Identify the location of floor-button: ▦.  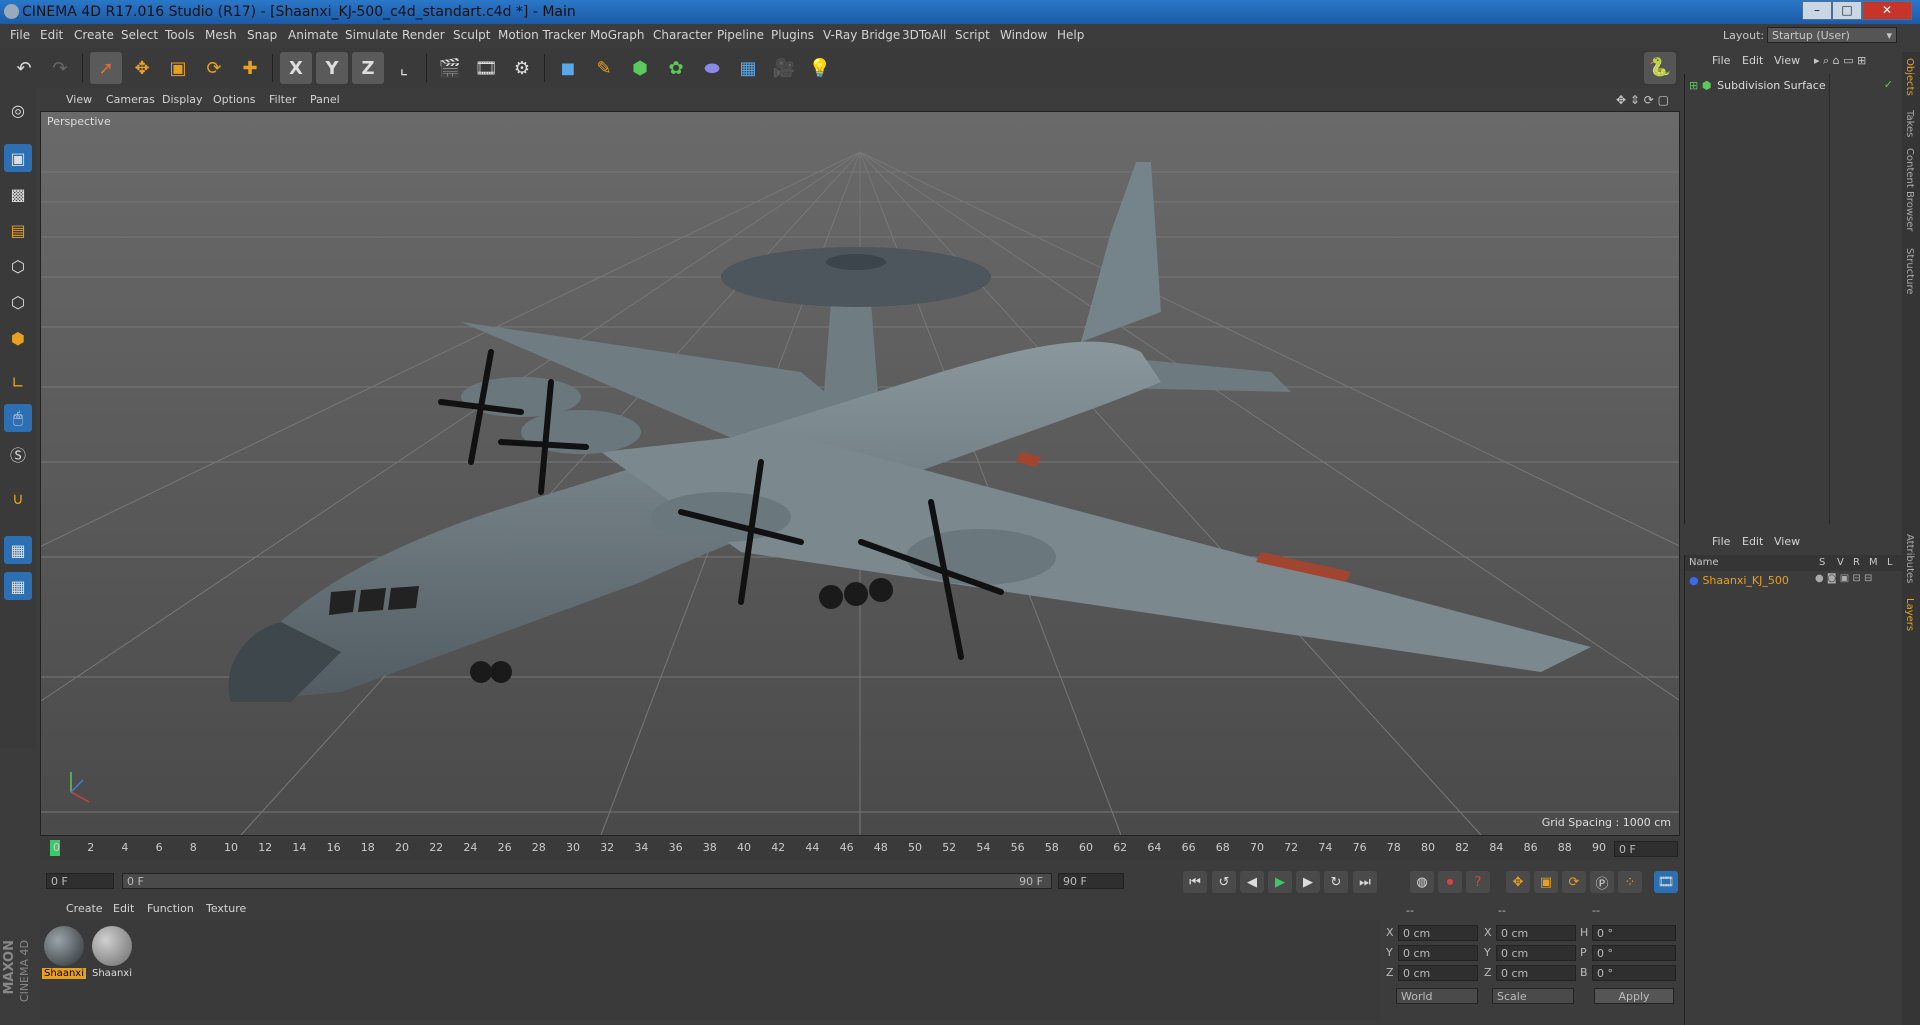
(748, 68).